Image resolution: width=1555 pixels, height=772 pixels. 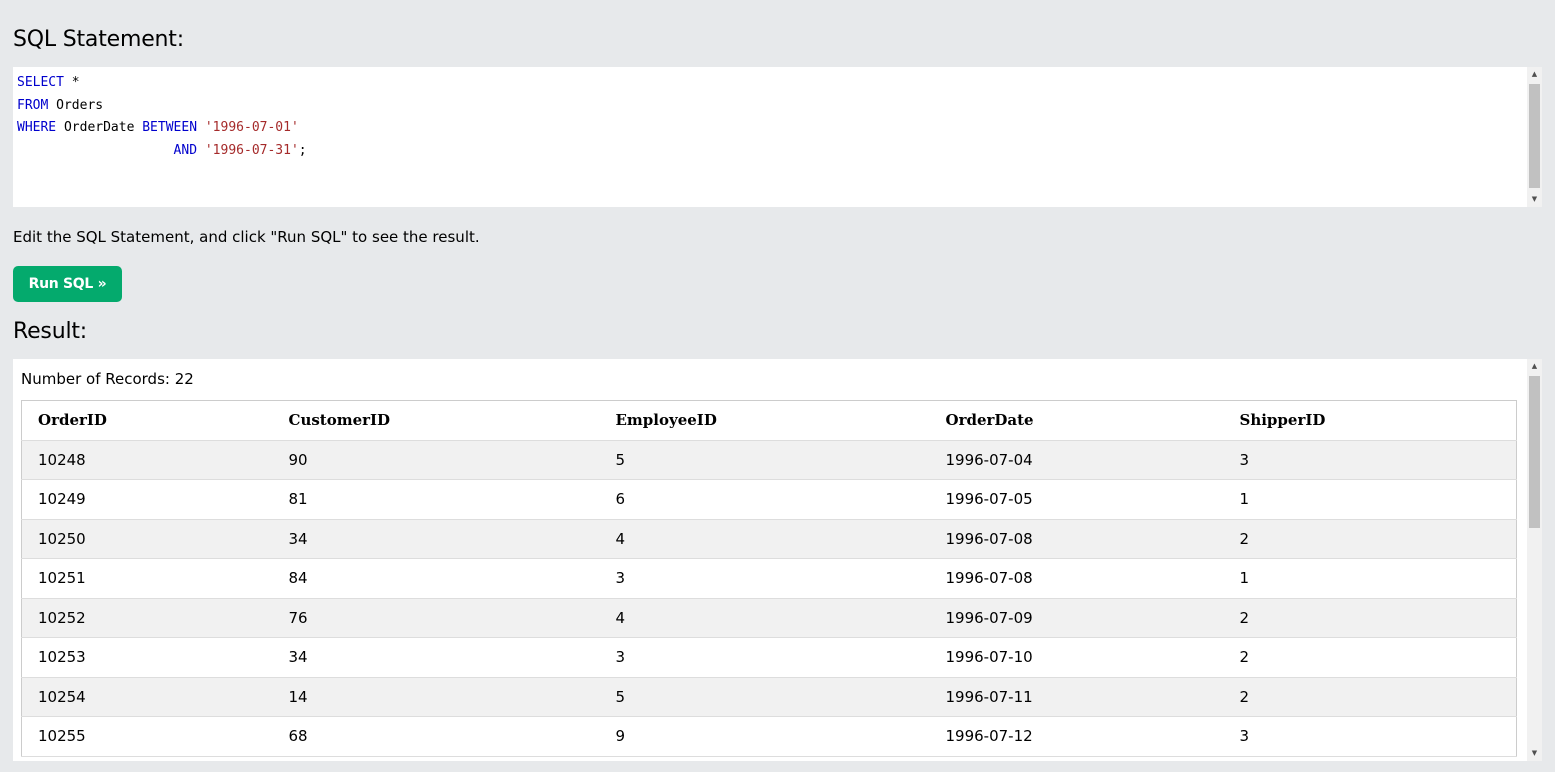 What do you see at coordinates (1076, 697) in the screenshot?
I see `table-cell: 1996-07-11` at bounding box center [1076, 697].